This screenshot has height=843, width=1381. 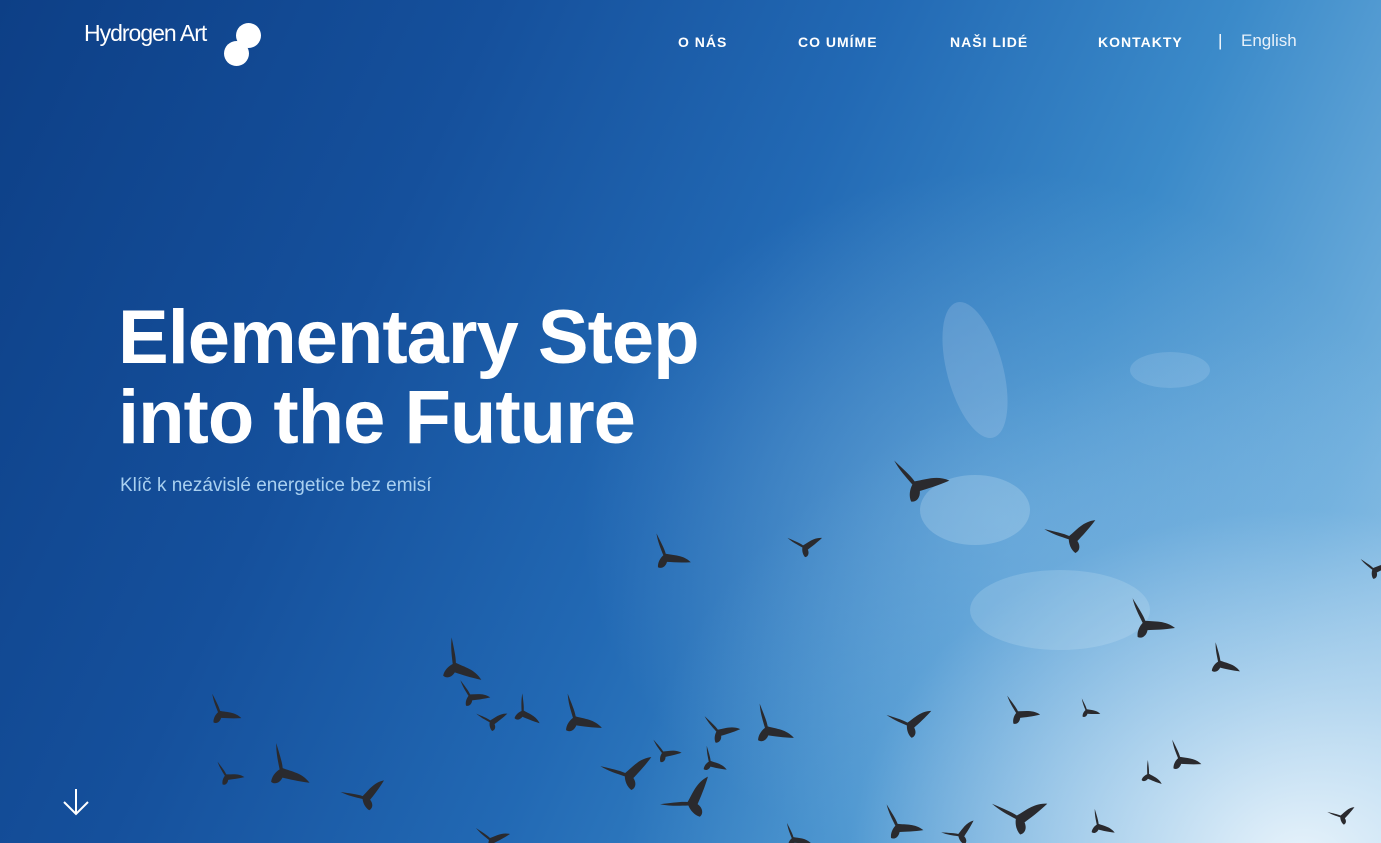 What do you see at coordinates (236, 53) in the screenshot?
I see `logo-circle-icon` at bounding box center [236, 53].